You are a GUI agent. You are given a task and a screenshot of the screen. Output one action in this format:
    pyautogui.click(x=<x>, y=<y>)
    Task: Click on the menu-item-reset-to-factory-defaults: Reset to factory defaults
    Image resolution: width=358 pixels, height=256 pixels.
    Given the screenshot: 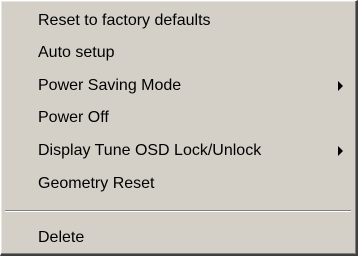 What is the action you would take?
    pyautogui.click(x=178, y=21)
    